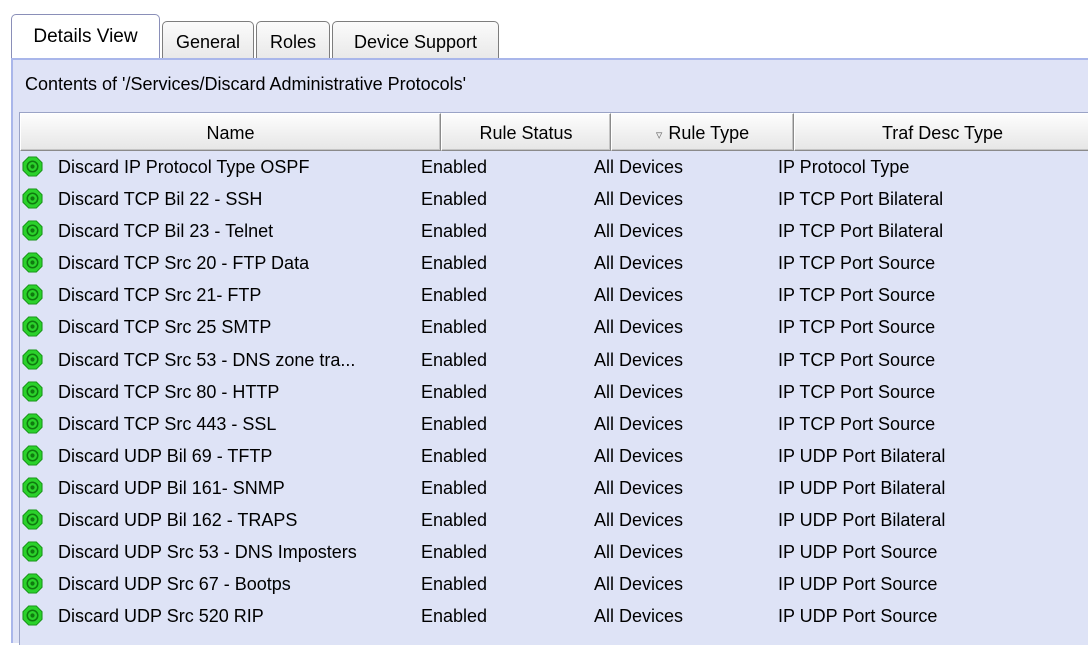 The image size is (1088, 645). I want to click on cell-name: Discard UDP Src 53 - DNS Imposters, so click(207, 552).